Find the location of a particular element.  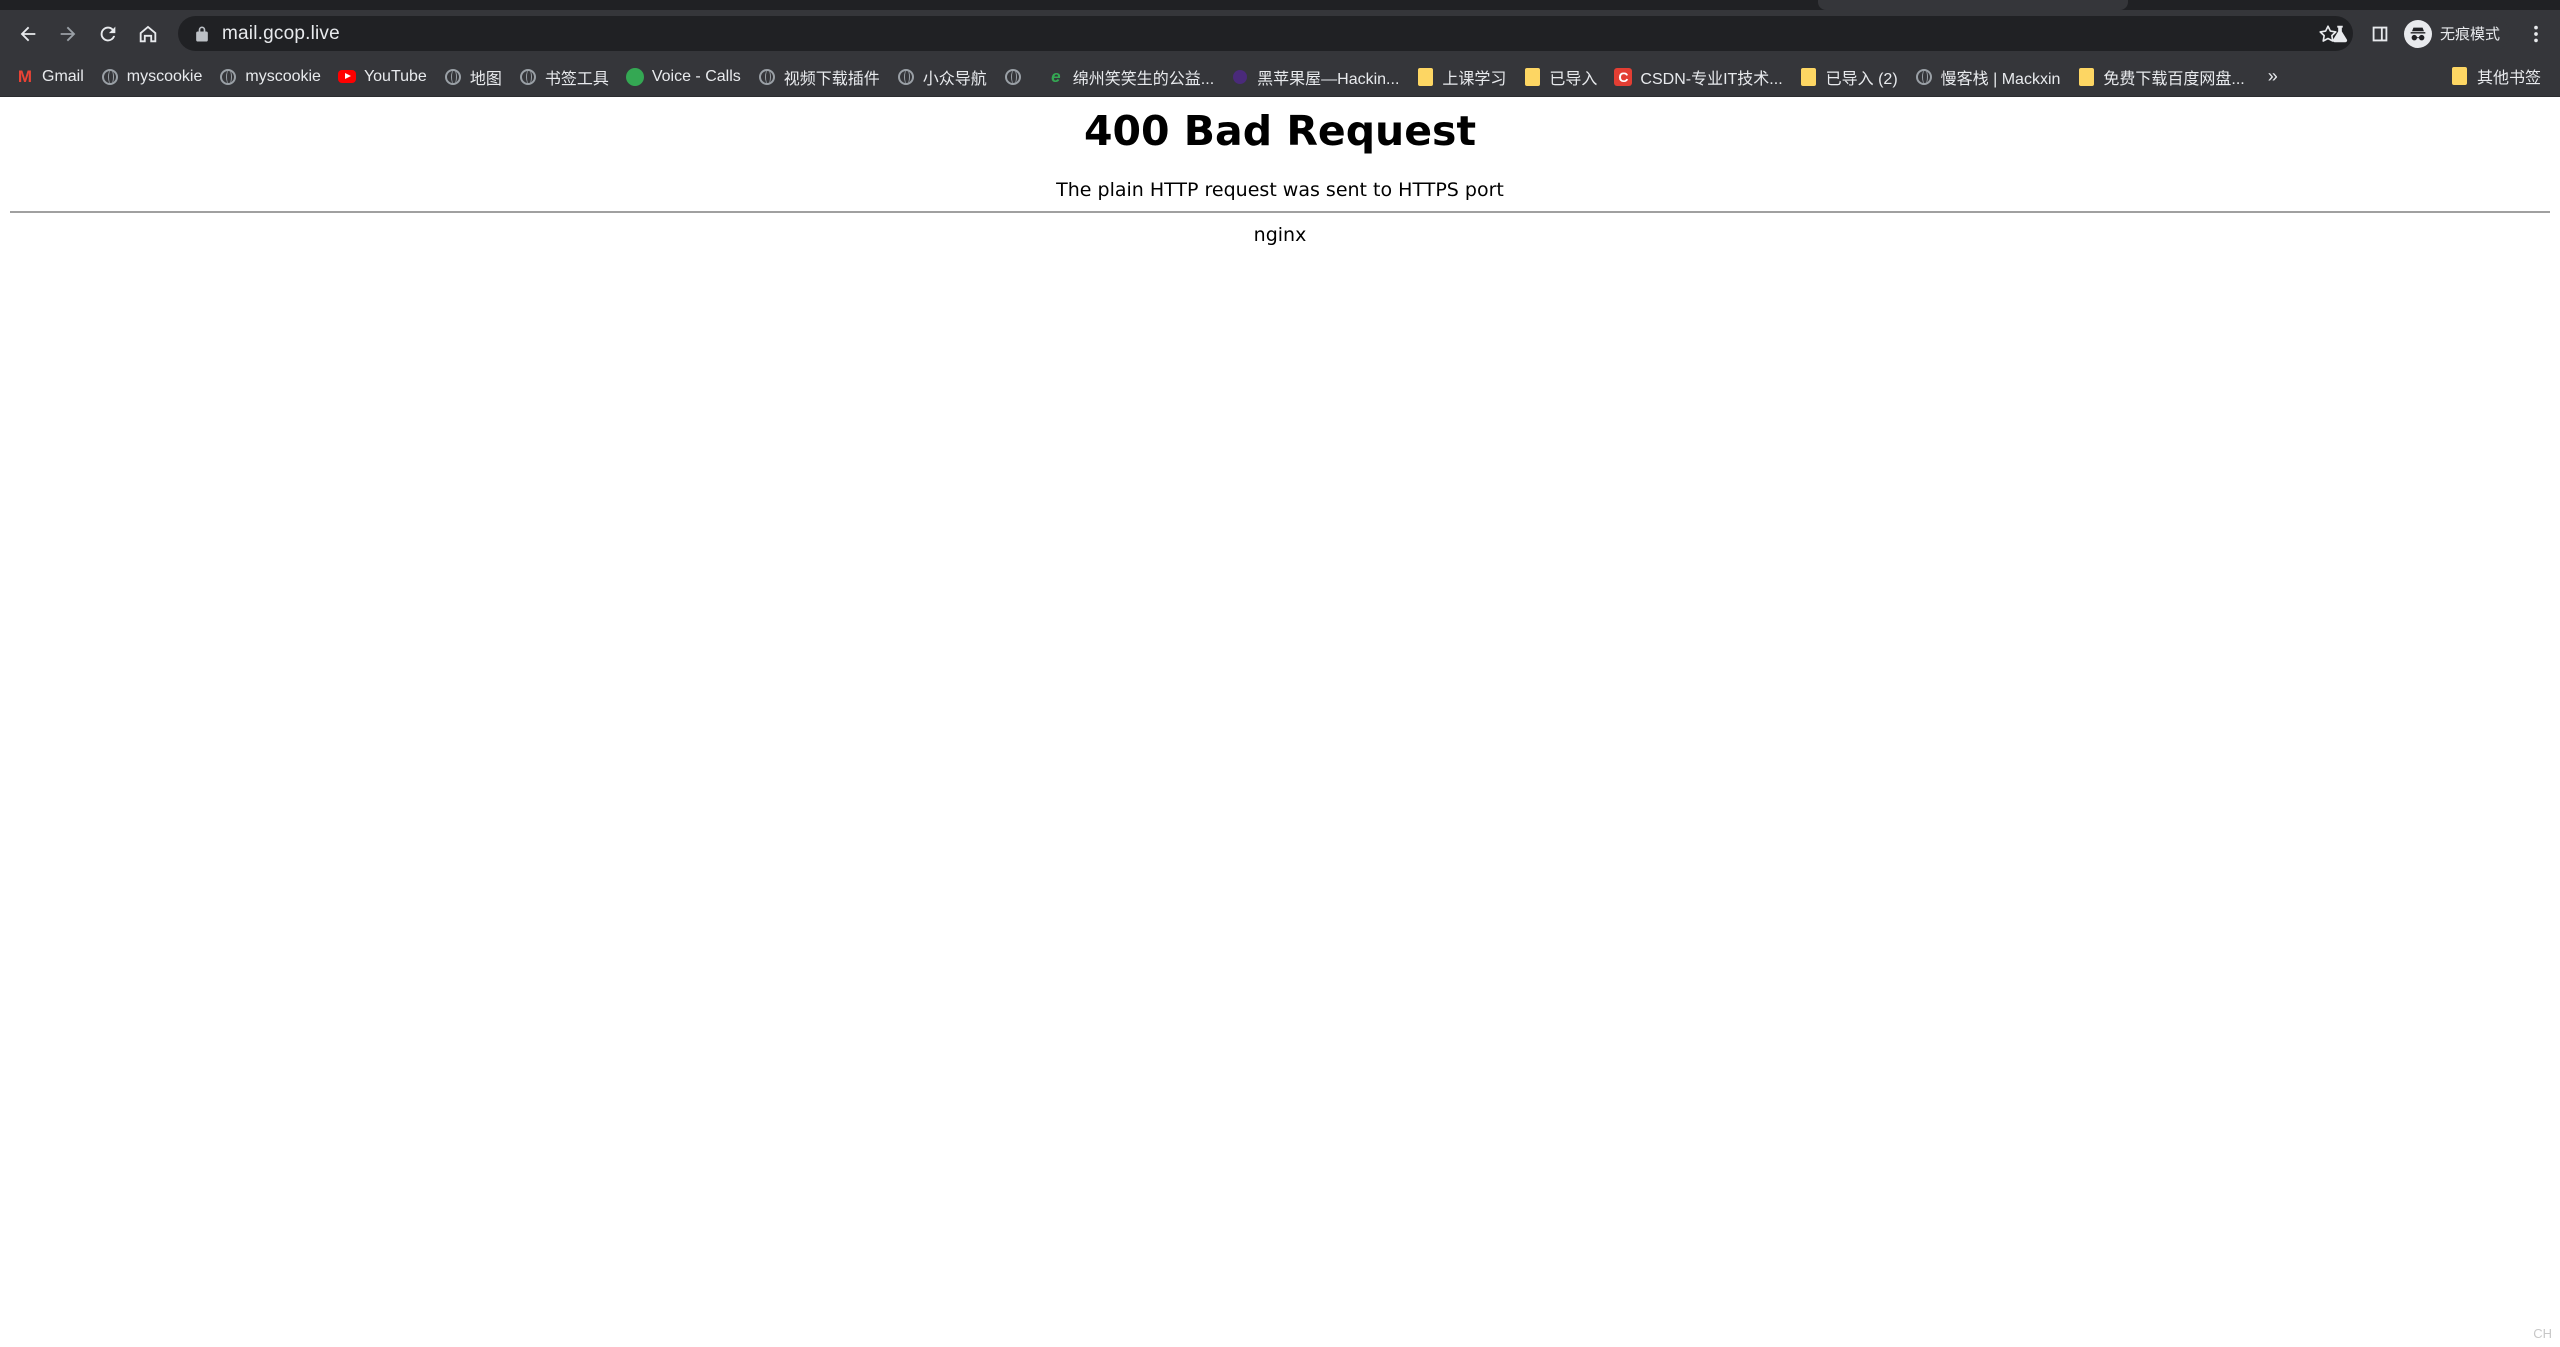

active-tab is located at coordinates (1973, 5).